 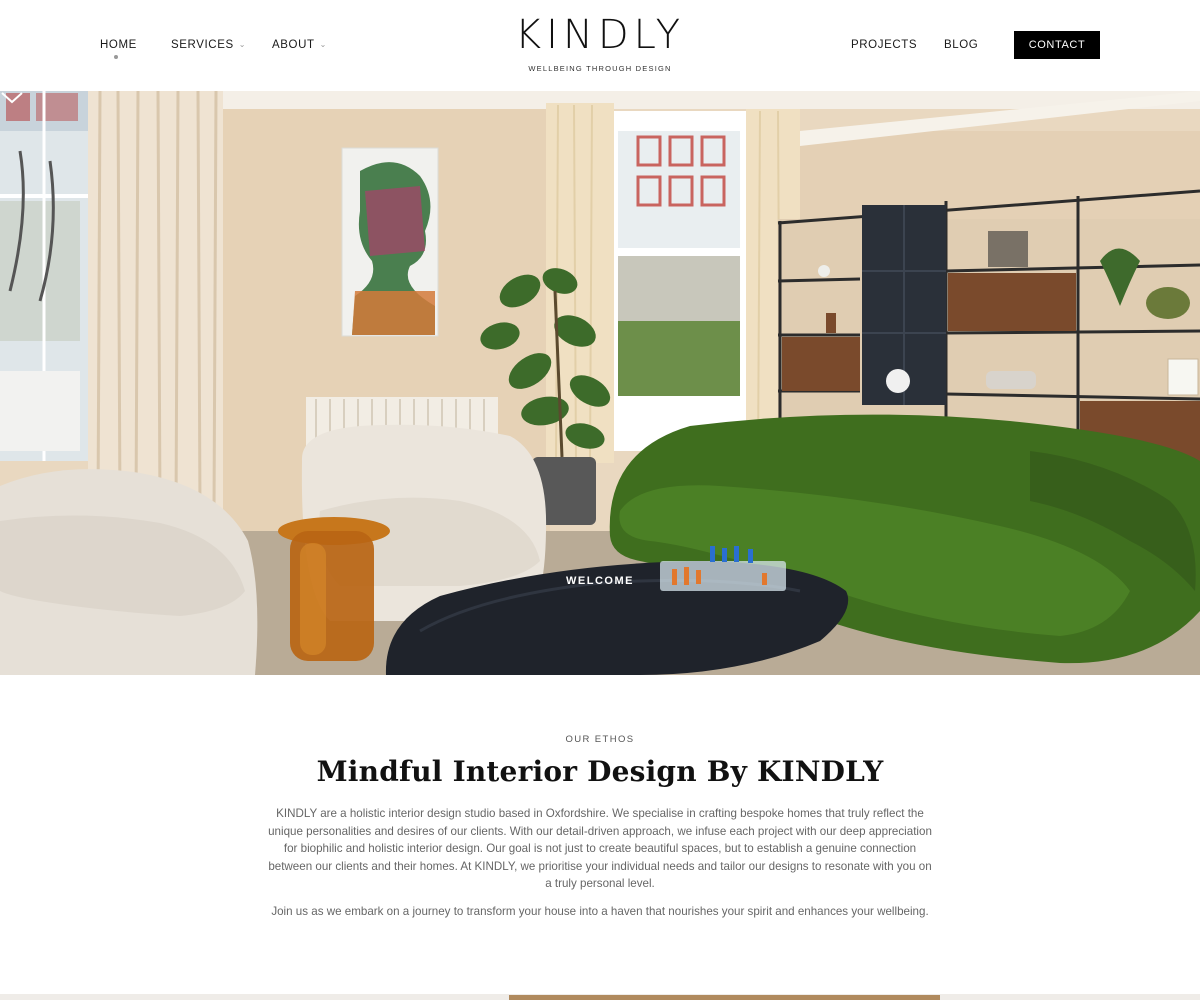 What do you see at coordinates (884, 45) in the screenshot?
I see `nav-projects: PROJECTS` at bounding box center [884, 45].